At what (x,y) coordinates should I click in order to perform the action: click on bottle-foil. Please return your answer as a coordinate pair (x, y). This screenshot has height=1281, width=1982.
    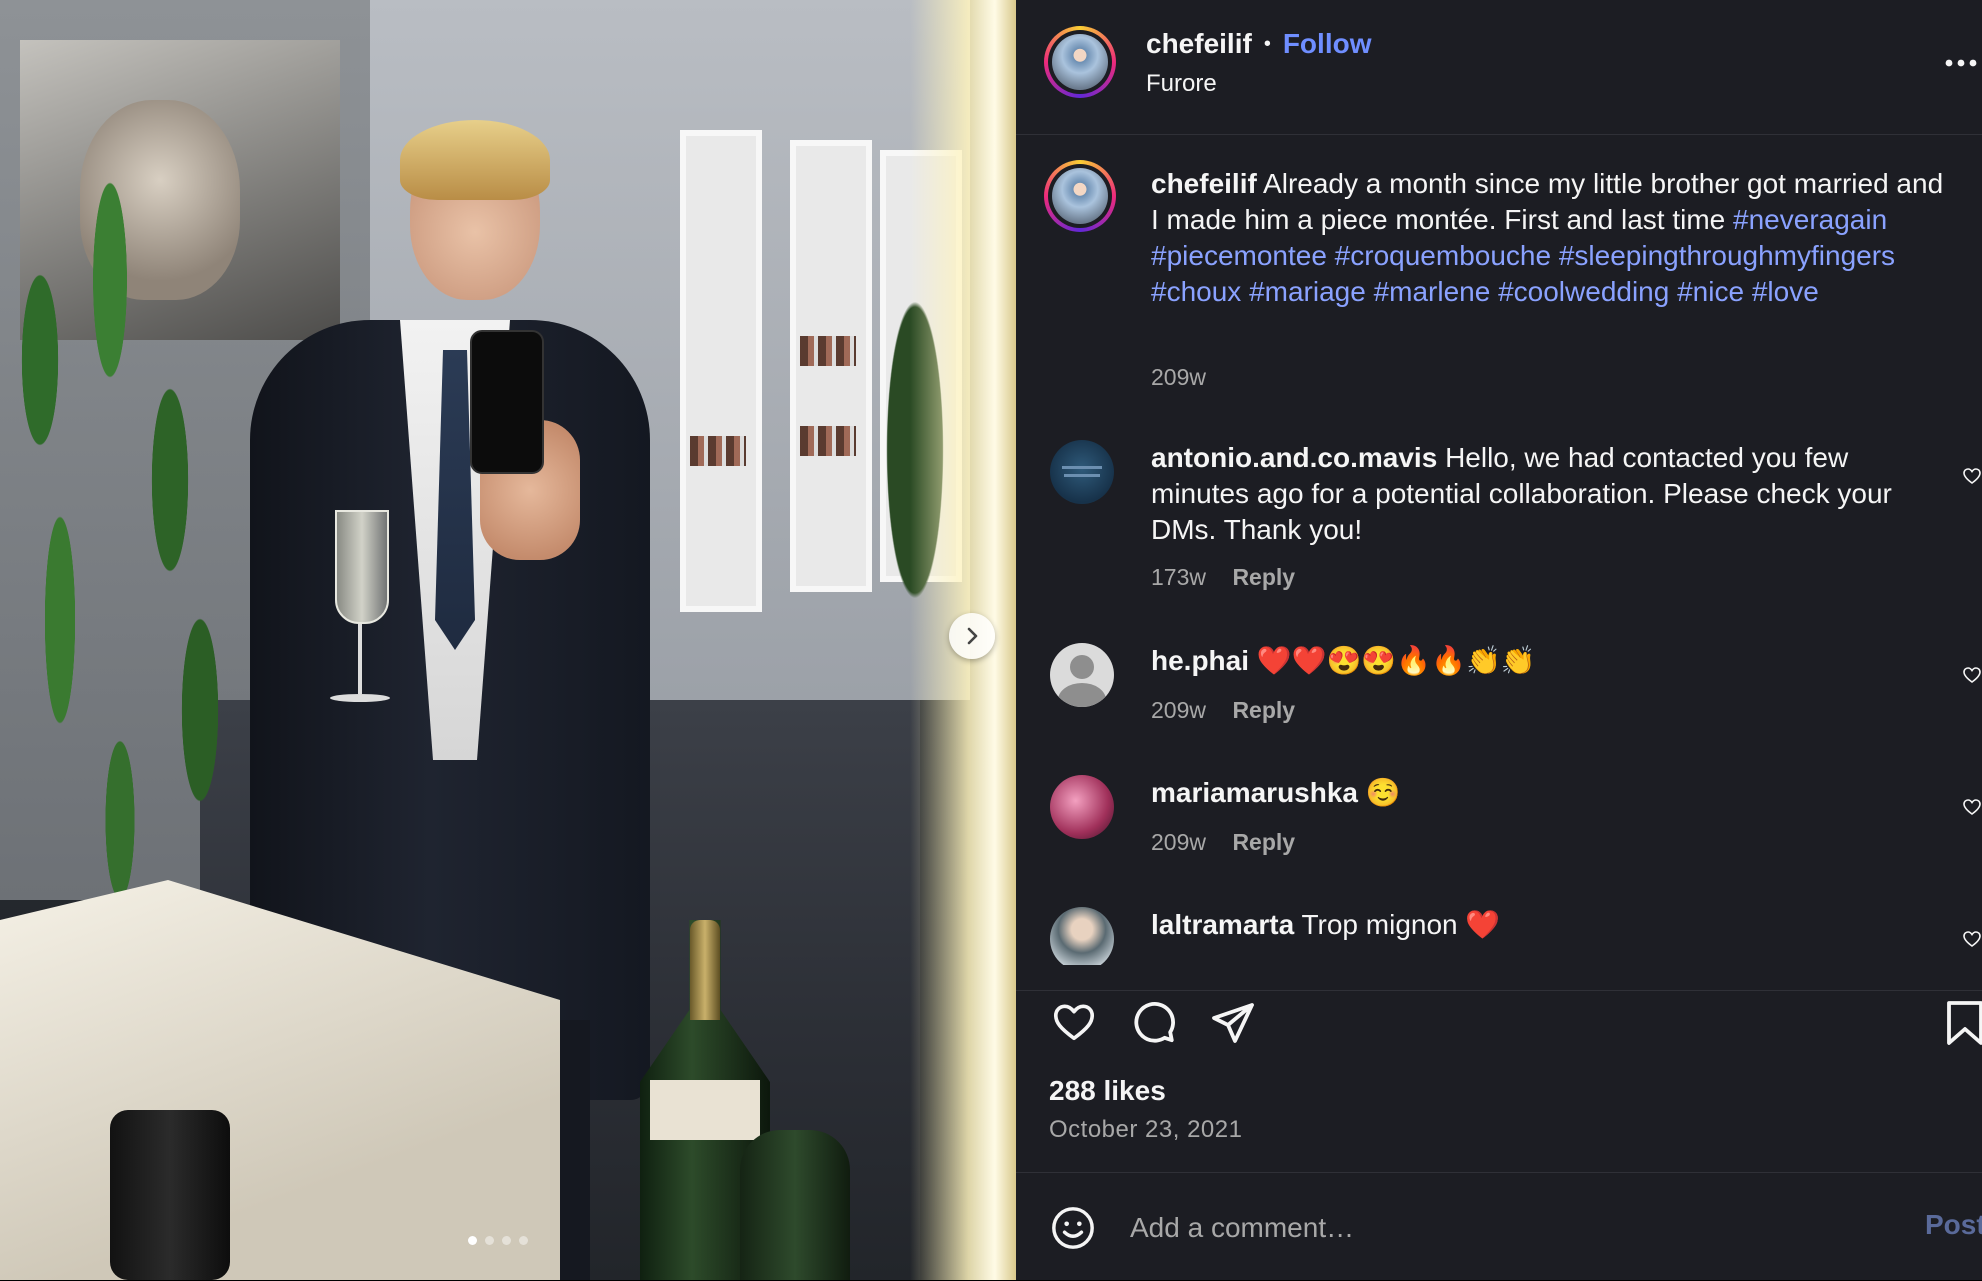
    Looking at the image, I should click on (705, 970).